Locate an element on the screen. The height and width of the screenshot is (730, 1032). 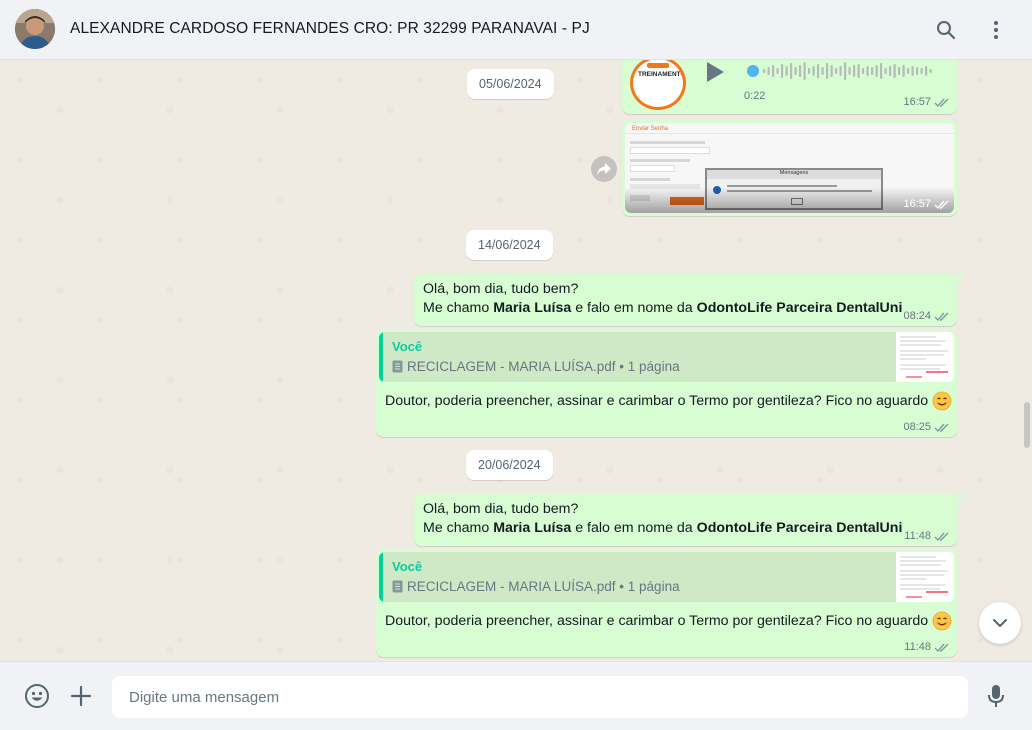
message-composer: Digite uma mensagem is located at coordinates (516, 695).